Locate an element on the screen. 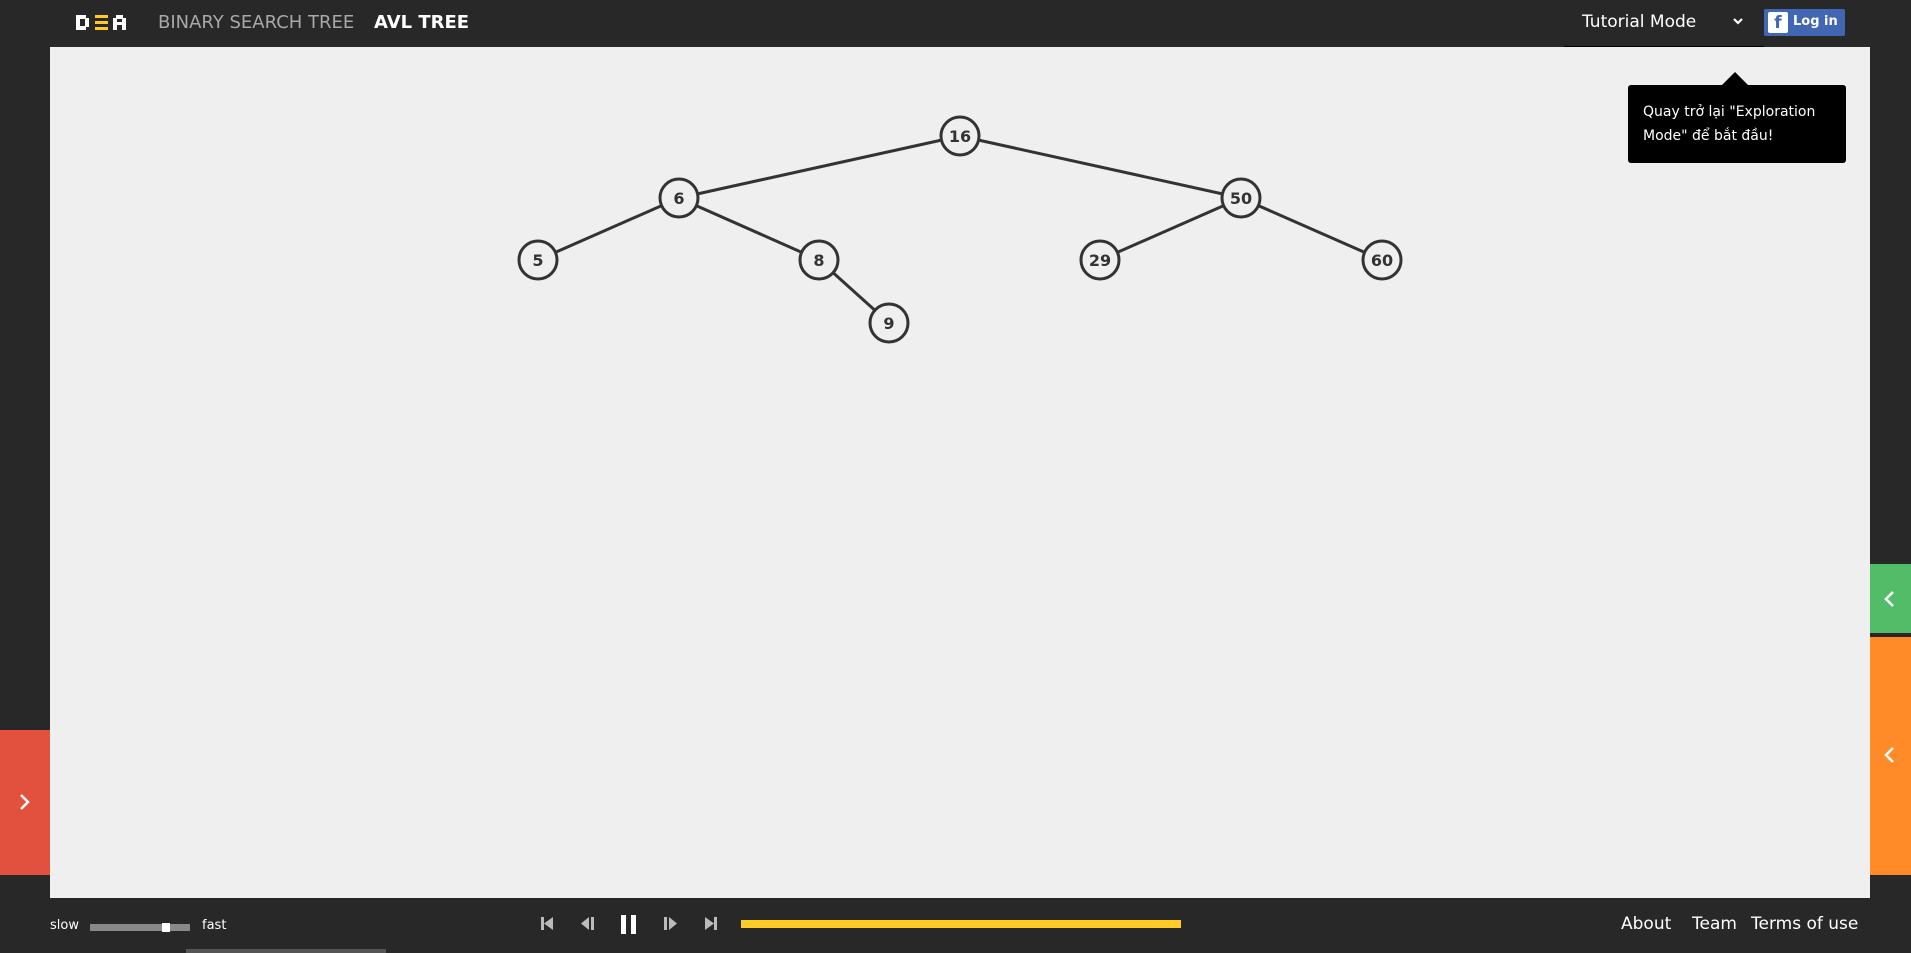  facebook-login-button: f Log in is located at coordinates (1804, 22).